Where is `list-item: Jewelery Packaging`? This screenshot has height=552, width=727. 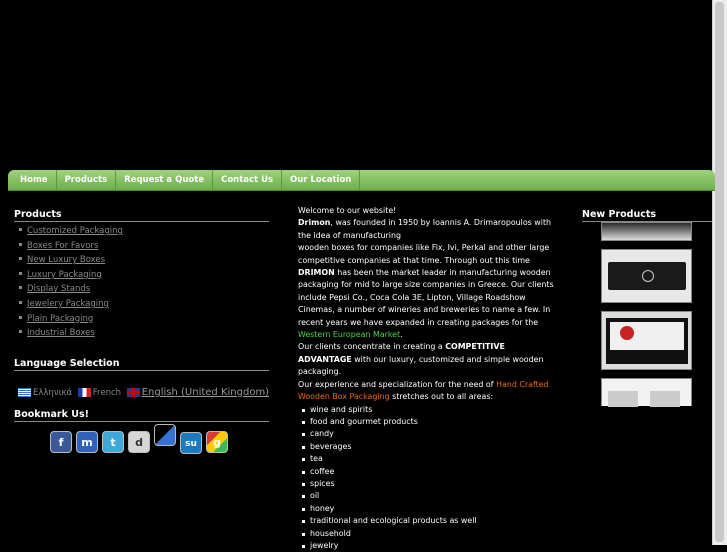
list-item: Jewelery Packaging is located at coordinates (68, 304).